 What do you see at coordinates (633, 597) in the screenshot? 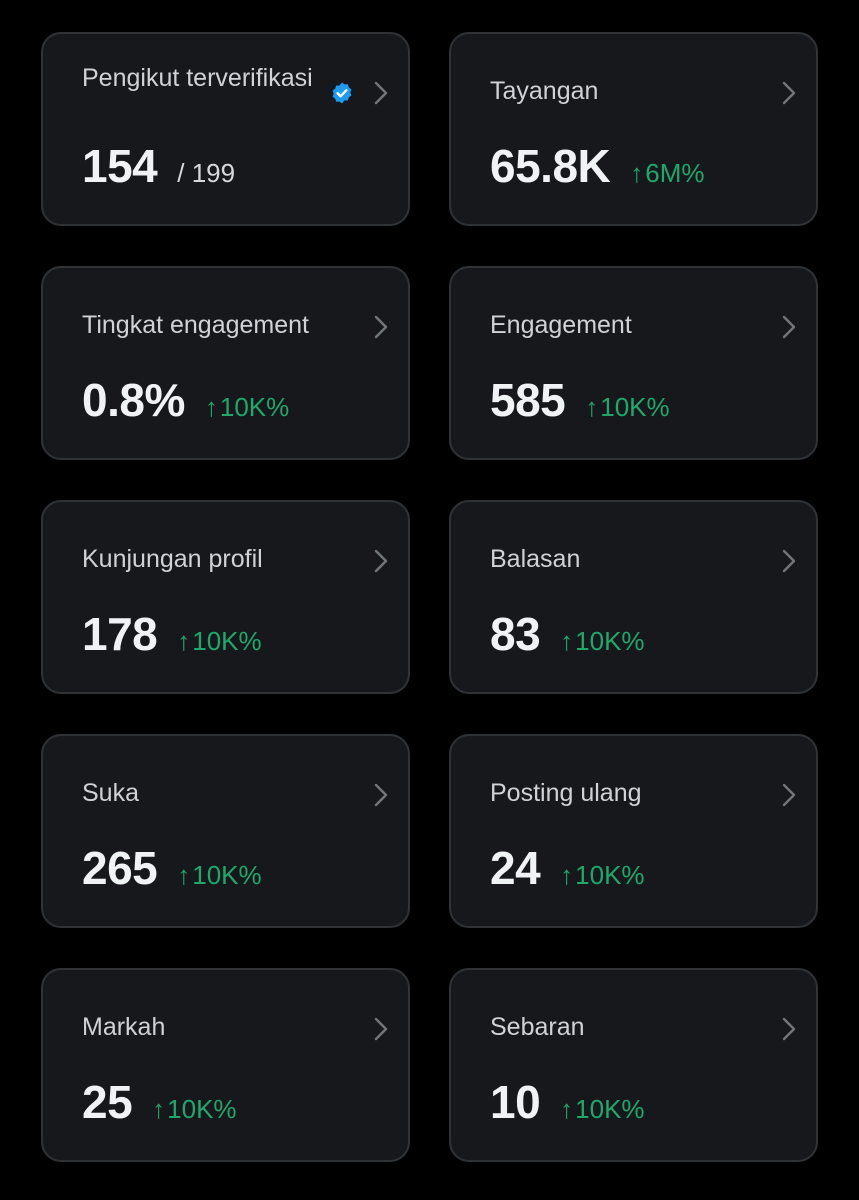
I see `card-replies: Balasan 83 ↑ 10K%` at bounding box center [633, 597].